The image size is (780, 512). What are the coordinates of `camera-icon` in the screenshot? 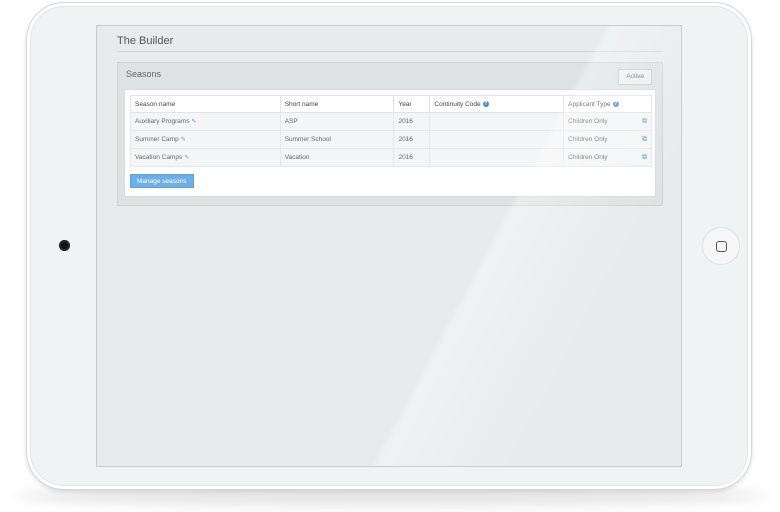 It's located at (64, 245).